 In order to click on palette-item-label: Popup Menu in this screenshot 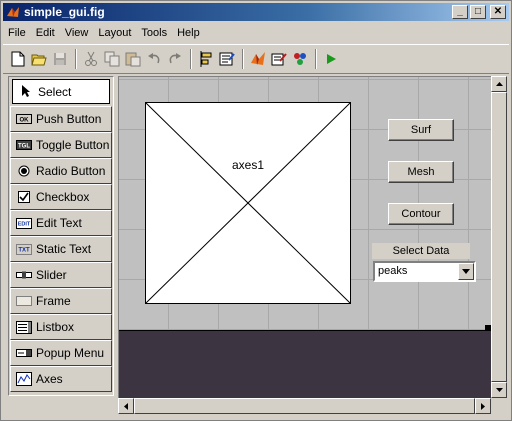, I will do `click(70, 353)`.